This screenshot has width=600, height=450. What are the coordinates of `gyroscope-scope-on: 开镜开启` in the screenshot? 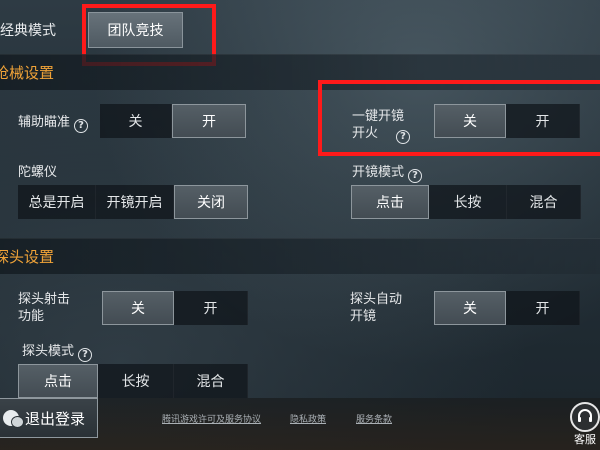 It's located at (135, 202).